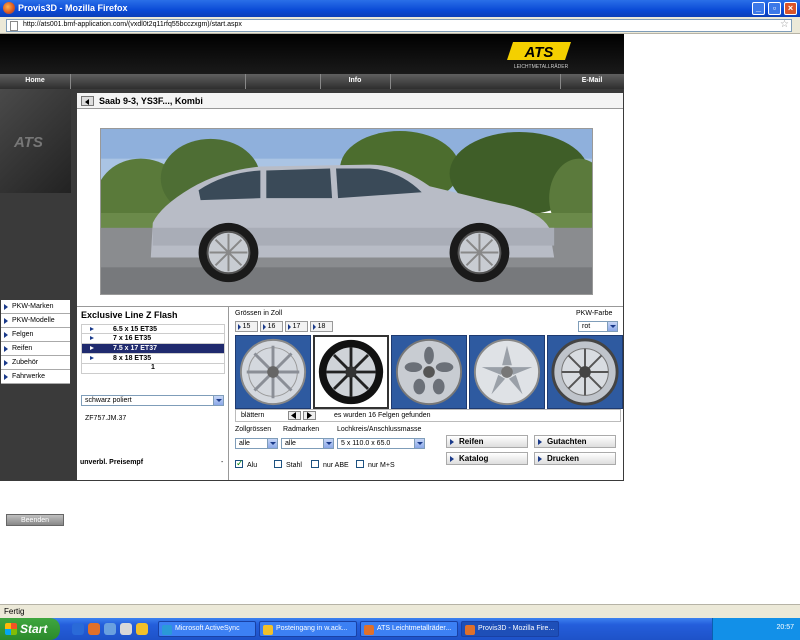  I want to click on clock: 20:57, so click(785, 627).